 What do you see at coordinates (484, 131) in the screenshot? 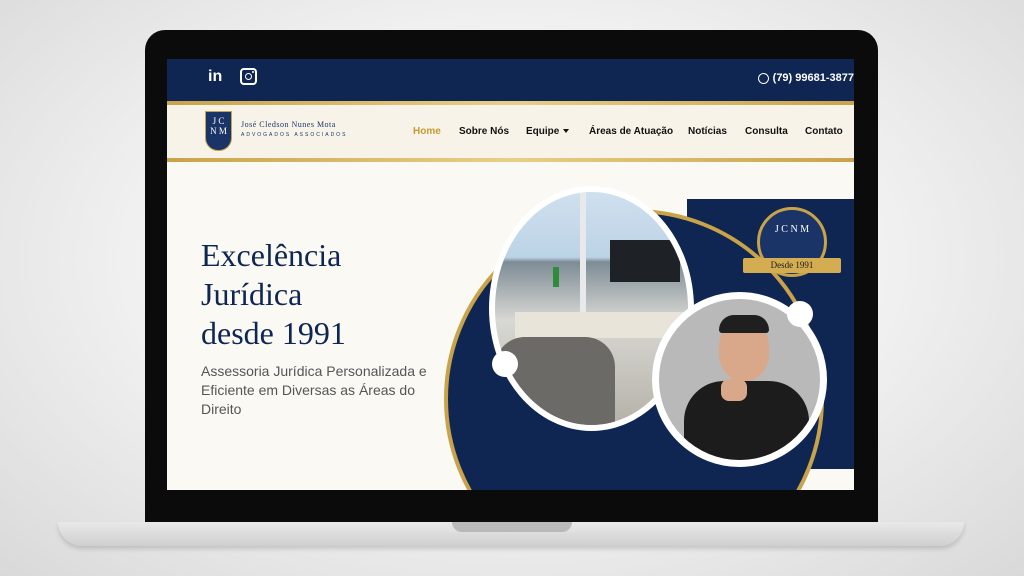
I see `nav-sobre-nos: Sobre Nós` at bounding box center [484, 131].